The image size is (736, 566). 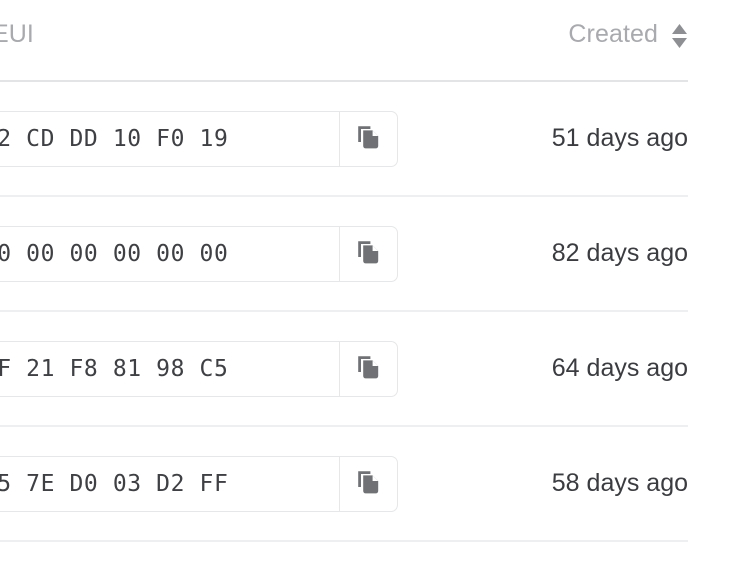 What do you see at coordinates (679, 36) in the screenshot?
I see `sort-updown-icon` at bounding box center [679, 36].